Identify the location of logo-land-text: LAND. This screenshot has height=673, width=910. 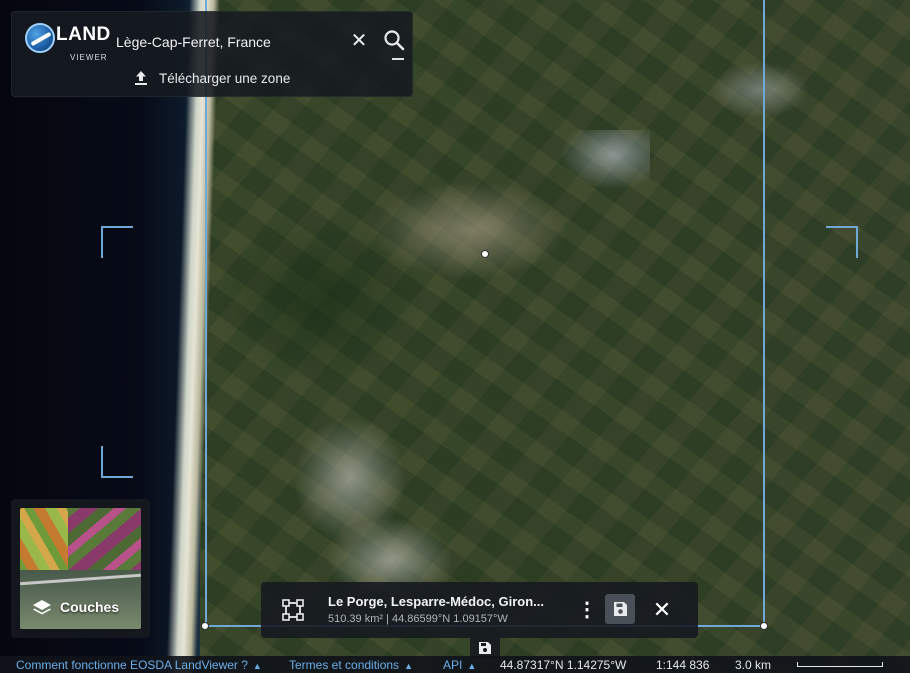
(83, 34).